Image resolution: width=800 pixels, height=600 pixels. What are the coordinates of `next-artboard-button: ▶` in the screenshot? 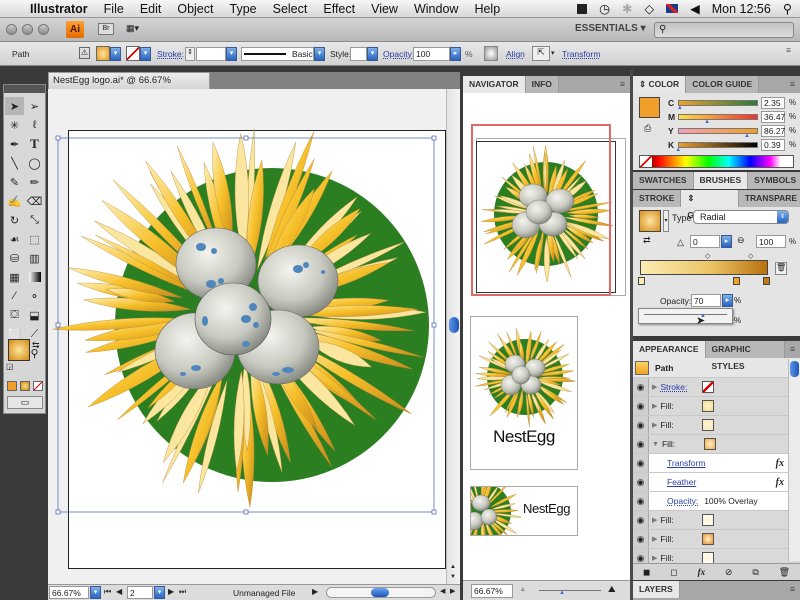 It's located at (171, 591).